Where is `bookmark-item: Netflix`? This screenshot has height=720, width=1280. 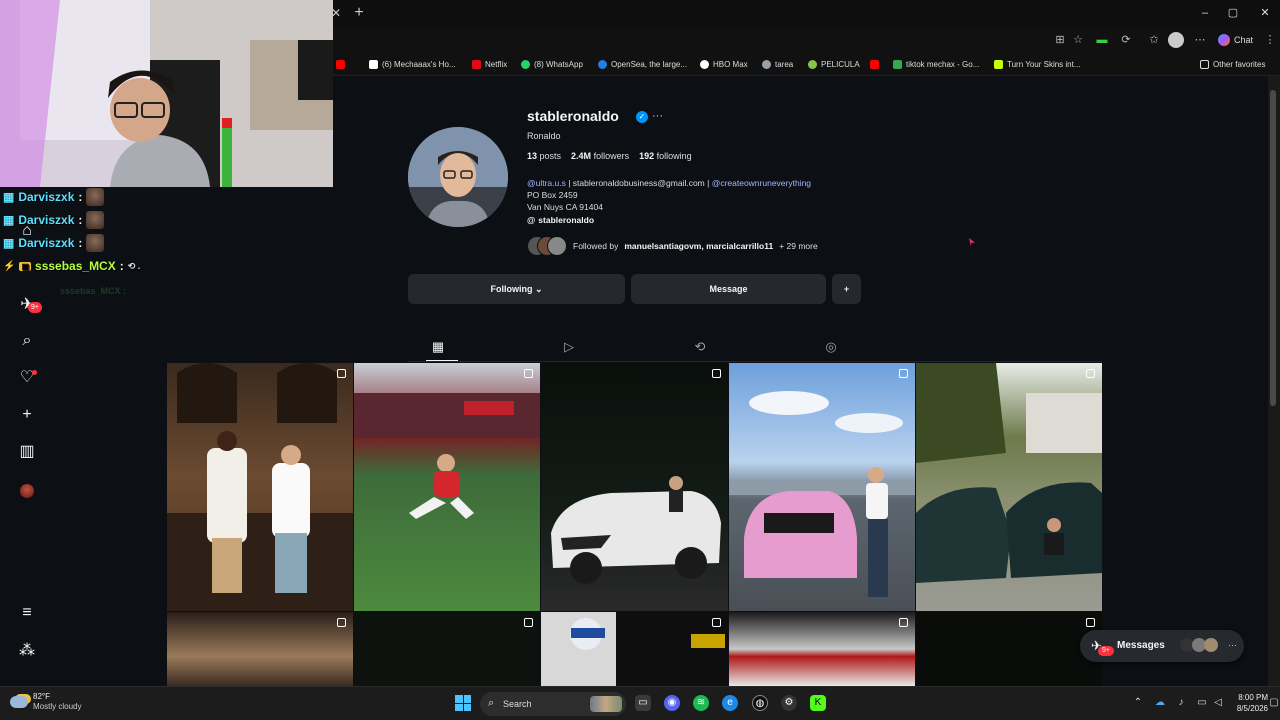 bookmark-item: Netflix is located at coordinates (489, 64).